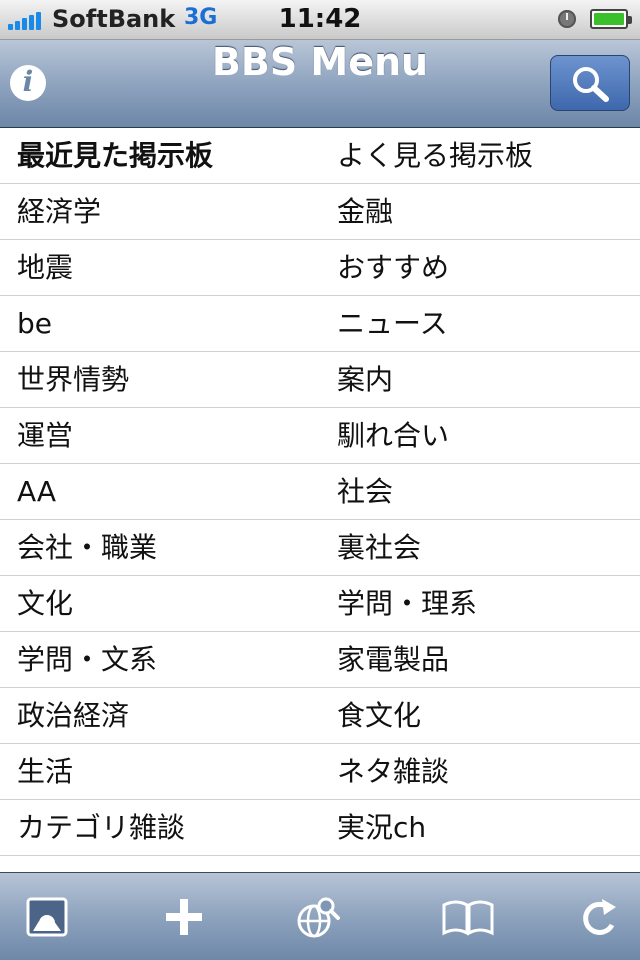 The height and width of the screenshot is (960, 640). Describe the element at coordinates (320, 268) in the screenshot. I see `menu-row: 地震 おすすめ` at that location.